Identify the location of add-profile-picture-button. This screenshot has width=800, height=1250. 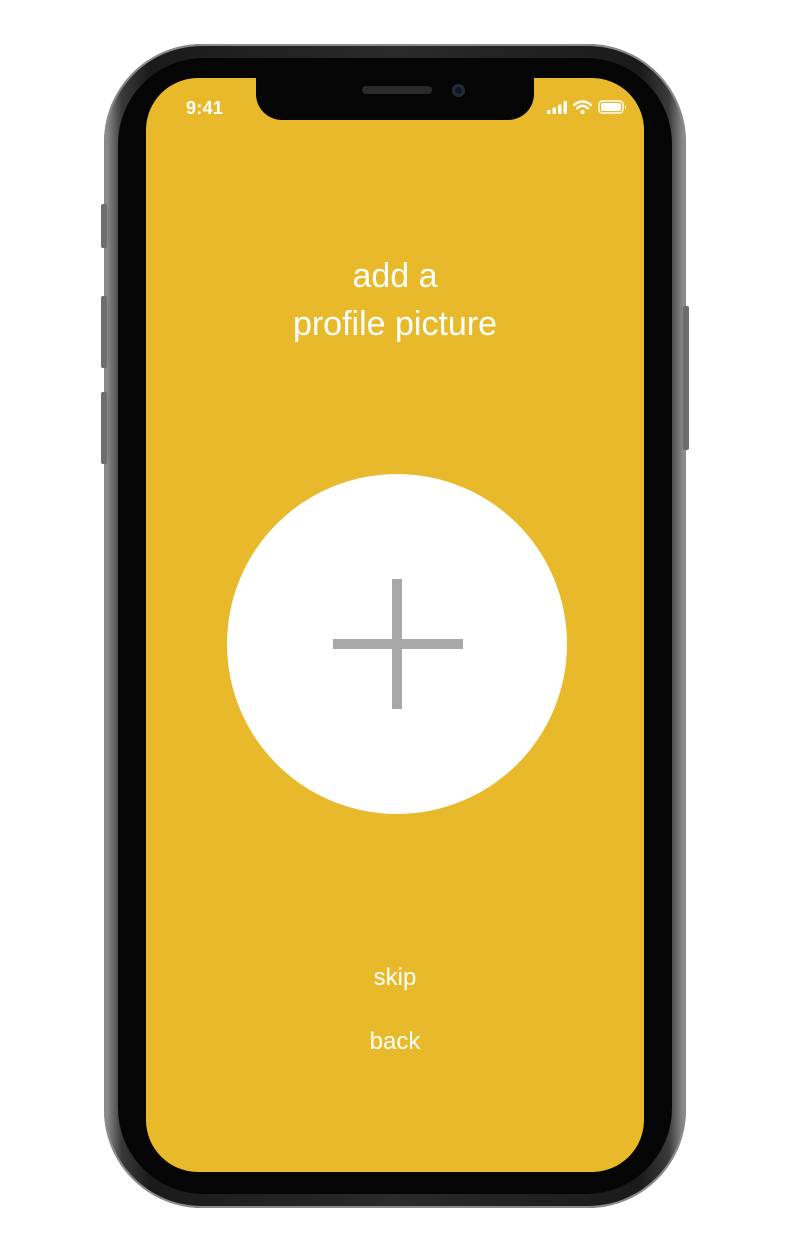
(397, 644).